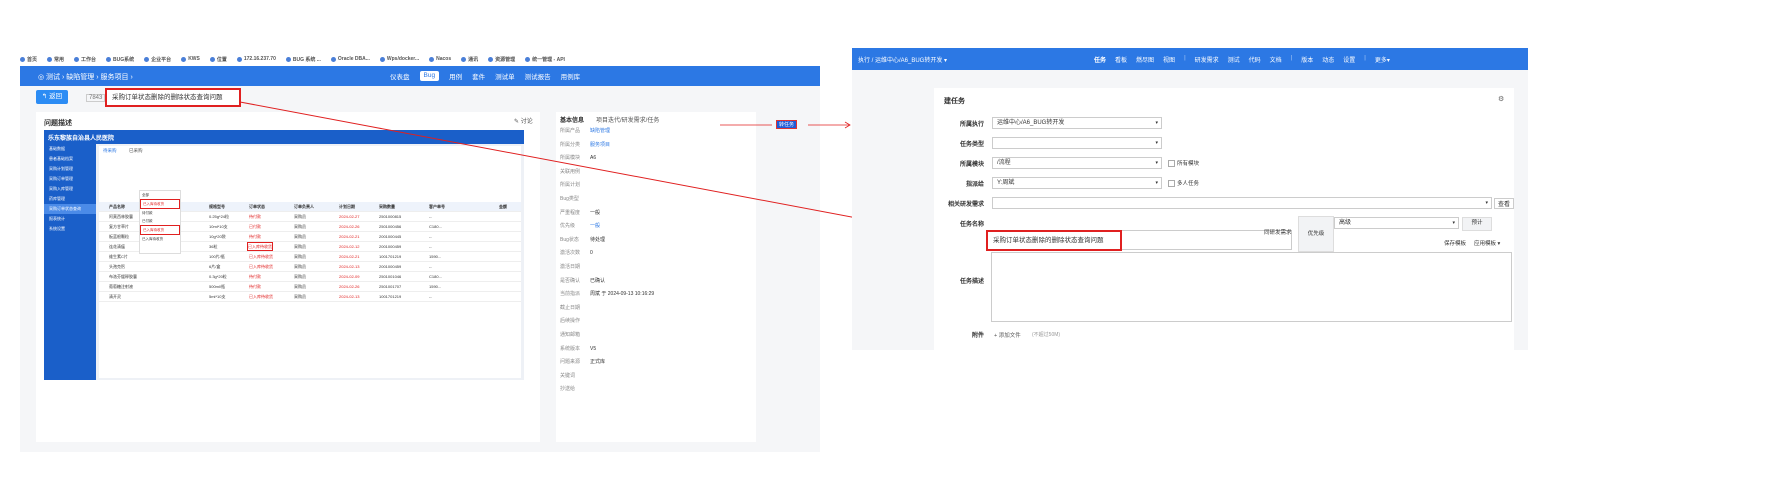  What do you see at coordinates (1183, 183) in the screenshot?
I see `multi-task-checkbox: 多人任务` at bounding box center [1183, 183].